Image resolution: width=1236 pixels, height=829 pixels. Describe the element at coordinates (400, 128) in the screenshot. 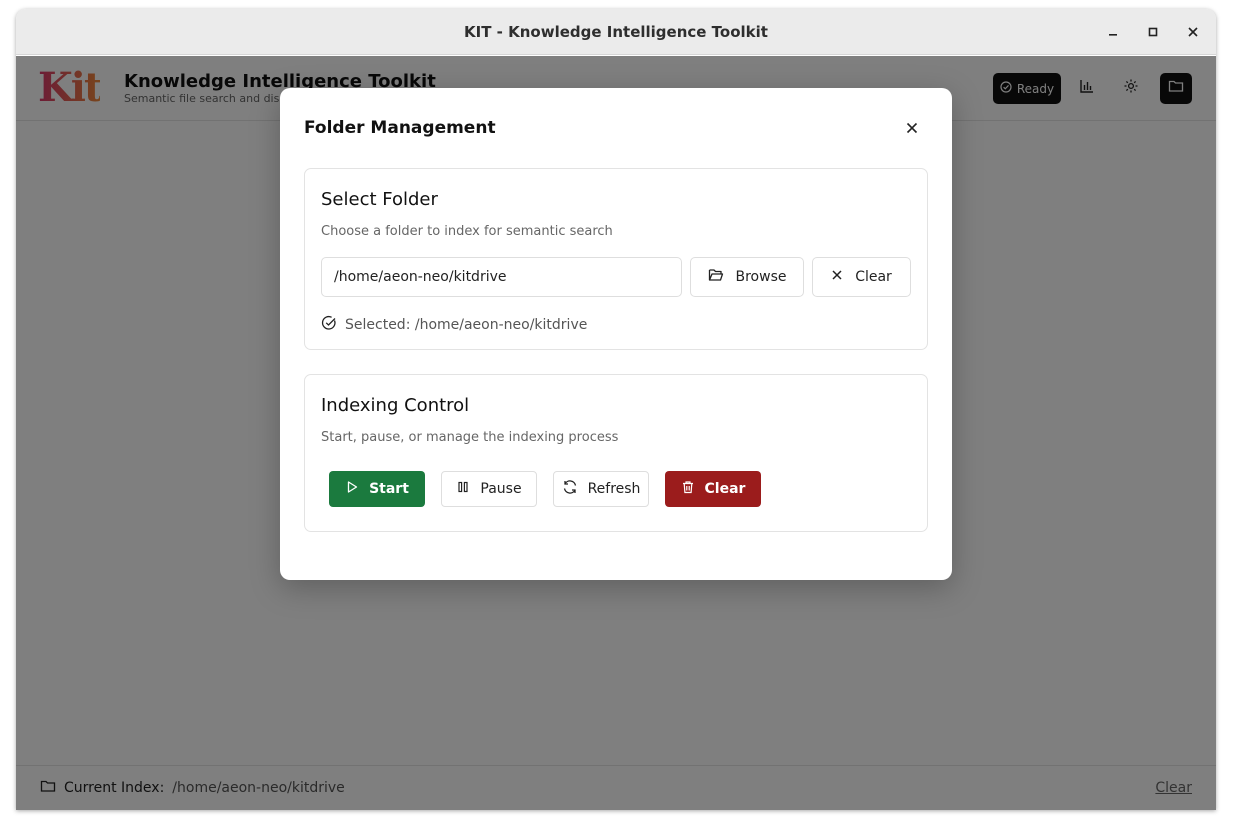

I see `dialog-title: Folder Management` at that location.